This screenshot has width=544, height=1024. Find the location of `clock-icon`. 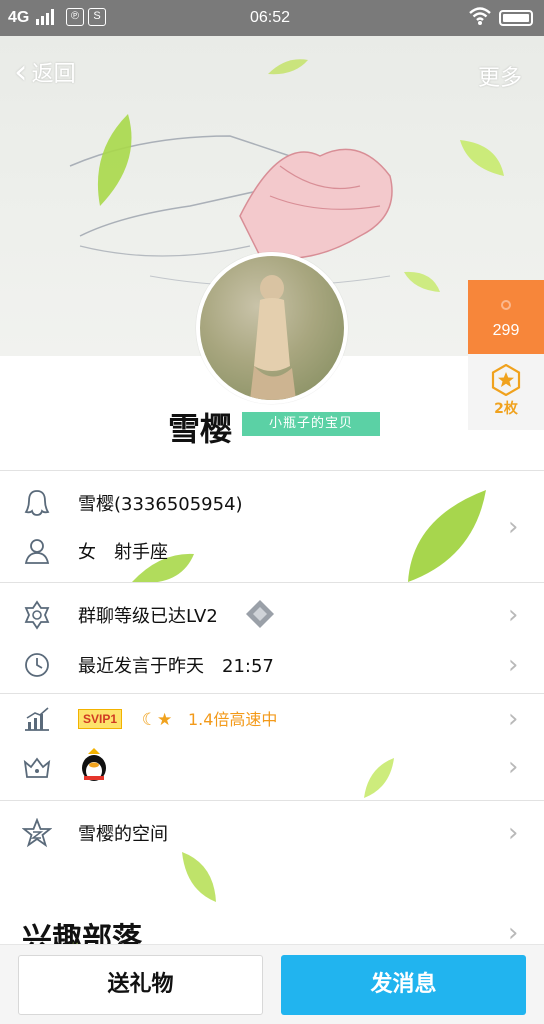

clock-icon is located at coordinates (37, 665).